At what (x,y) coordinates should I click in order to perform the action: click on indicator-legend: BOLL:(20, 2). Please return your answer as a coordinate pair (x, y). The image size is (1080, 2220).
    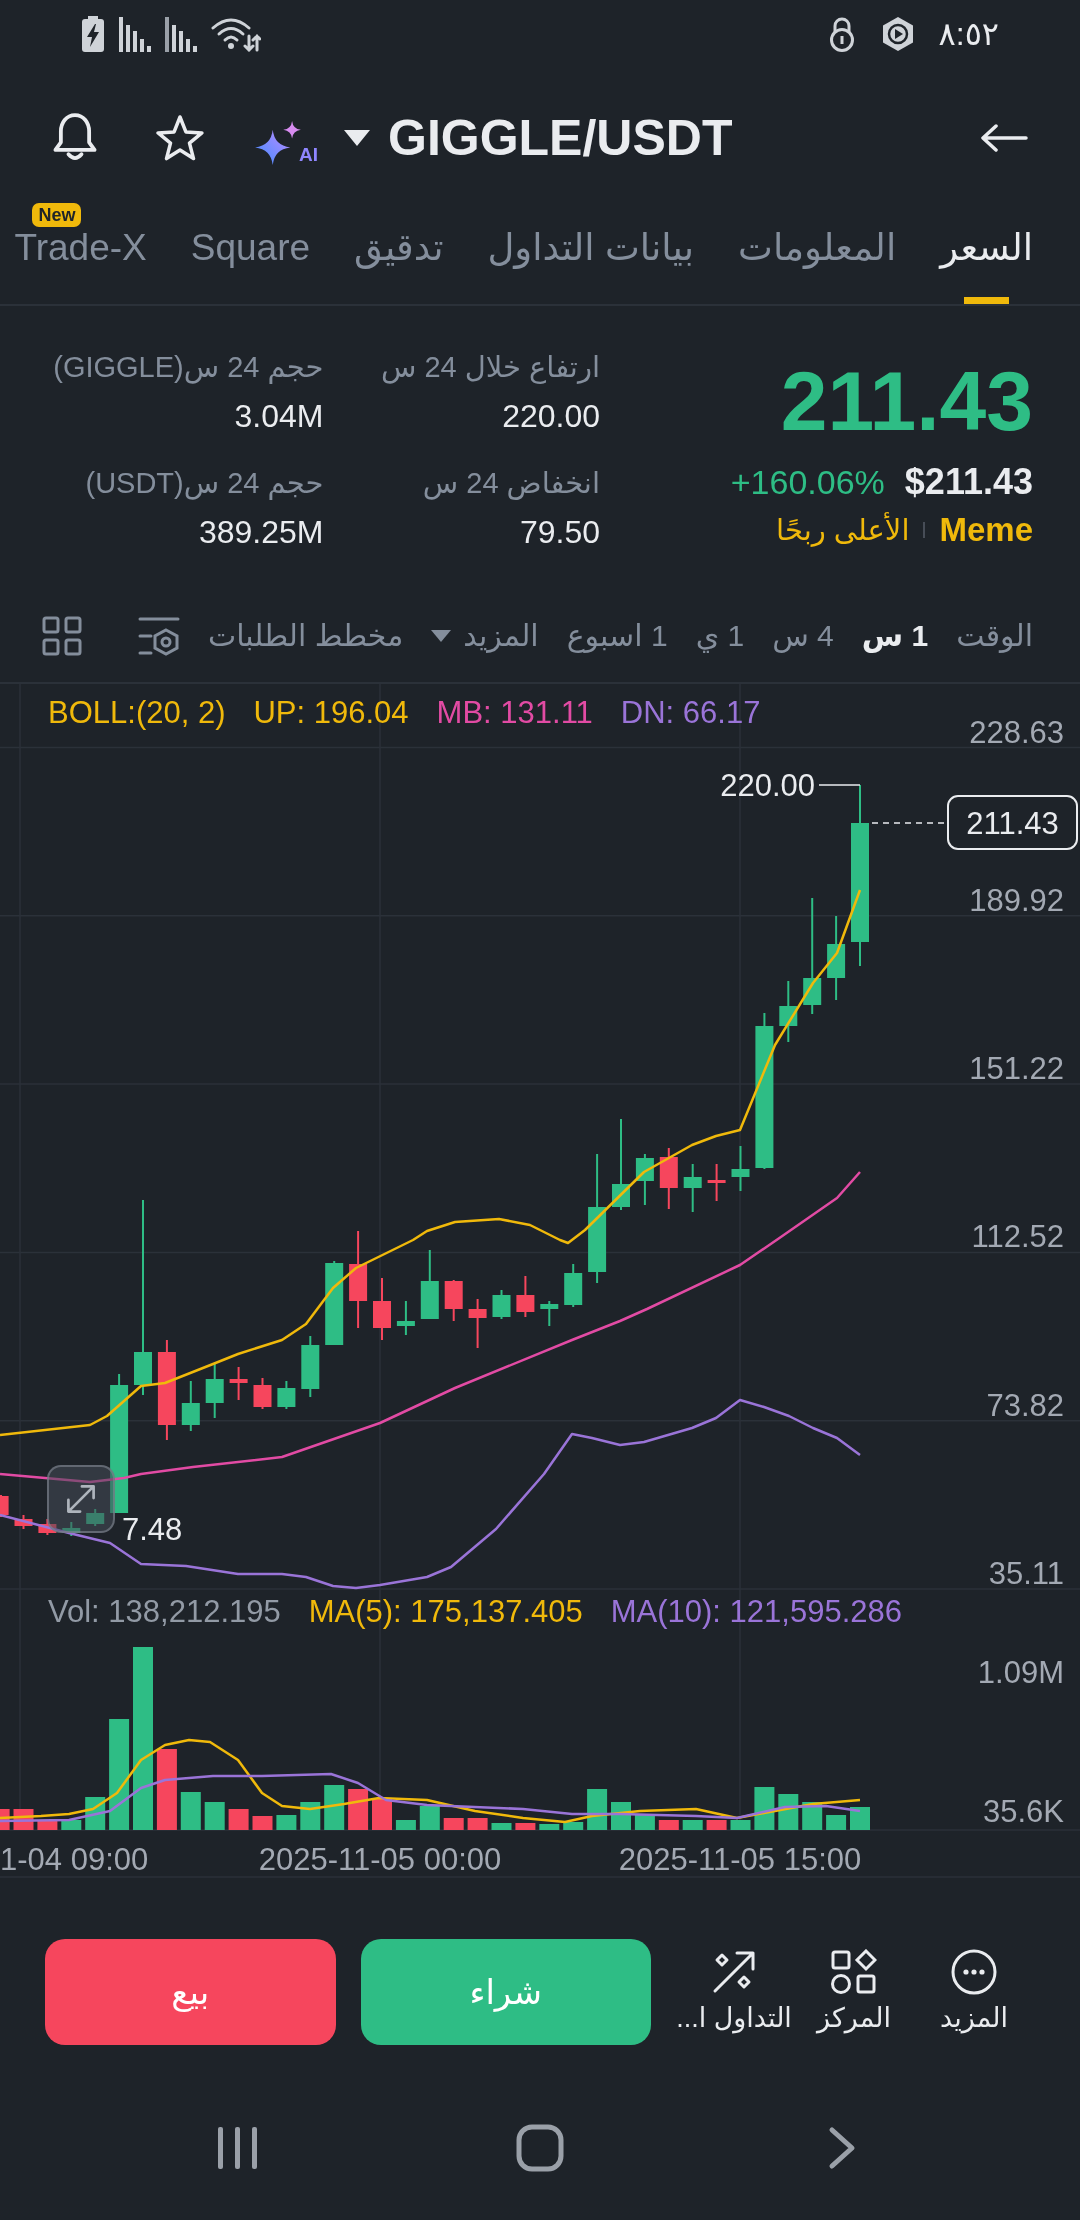
    Looking at the image, I should click on (137, 713).